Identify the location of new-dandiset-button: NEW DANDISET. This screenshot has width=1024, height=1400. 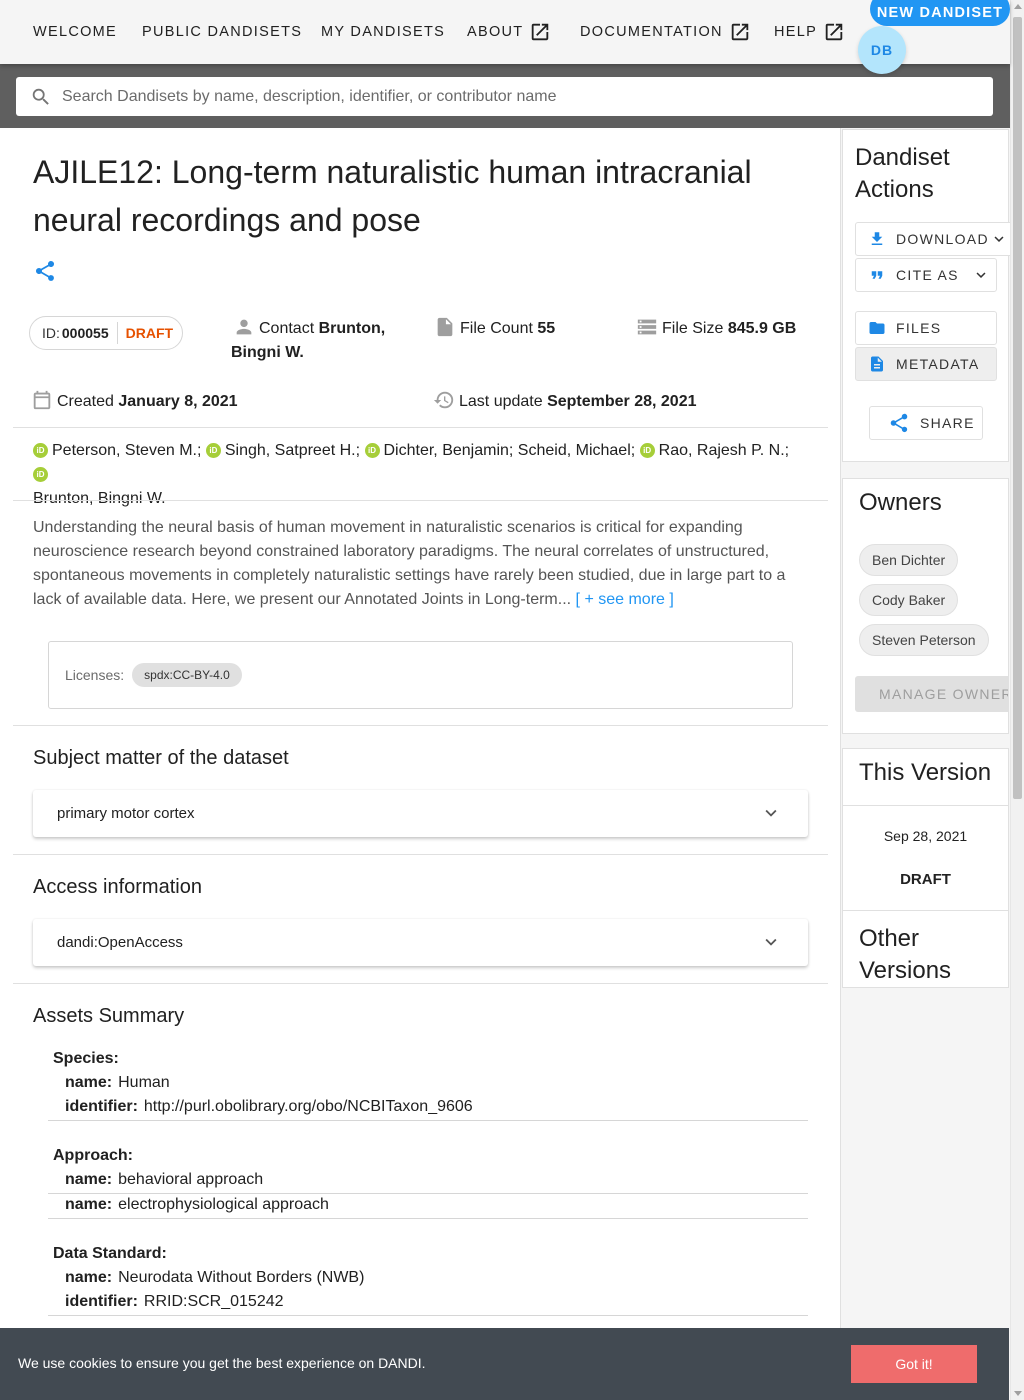
(940, 13).